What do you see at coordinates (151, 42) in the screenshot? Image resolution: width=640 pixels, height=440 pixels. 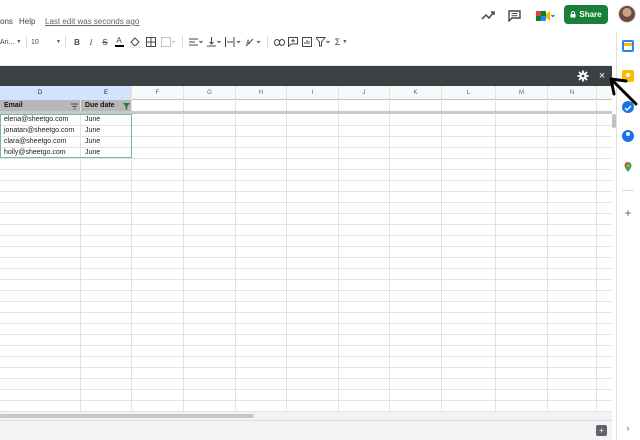 I see `borders-icon` at bounding box center [151, 42].